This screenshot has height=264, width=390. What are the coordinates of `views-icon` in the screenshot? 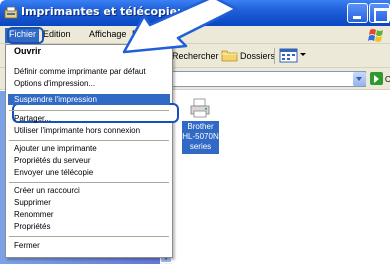 It's located at (288, 55).